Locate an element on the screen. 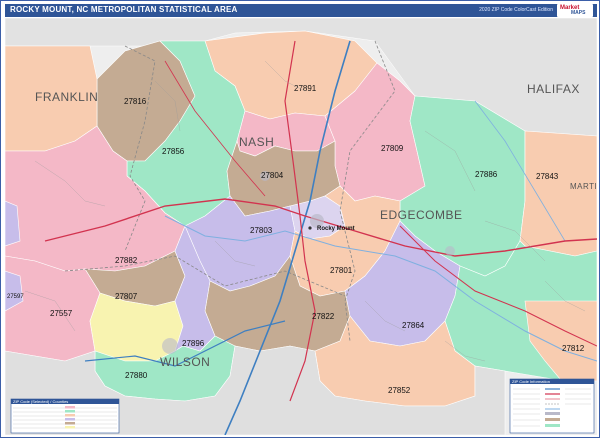  zip-label-27864: 27864 is located at coordinates (413, 325).